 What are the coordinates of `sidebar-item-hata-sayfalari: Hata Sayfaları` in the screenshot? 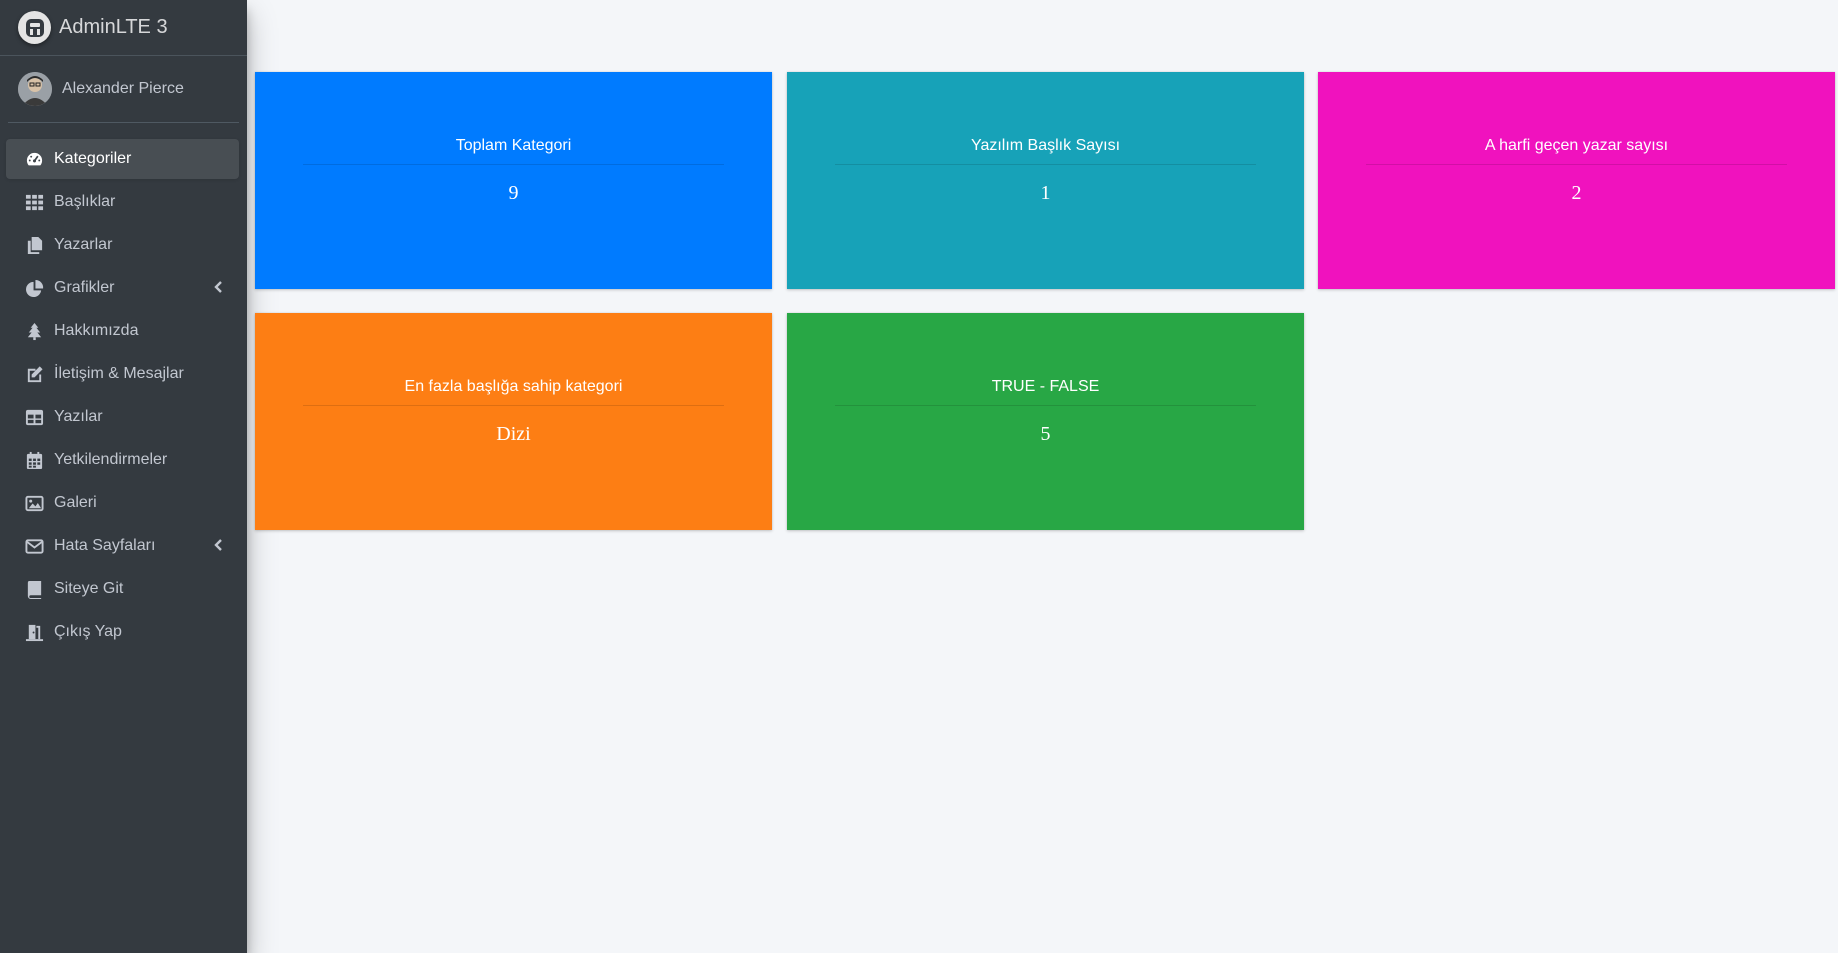 It's located at (122, 546).